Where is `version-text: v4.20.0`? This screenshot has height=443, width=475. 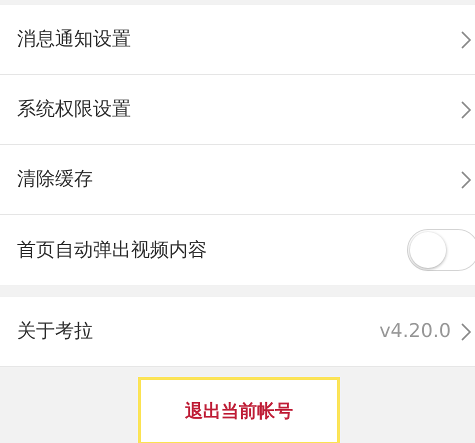
version-text: v4.20.0 is located at coordinates (415, 331).